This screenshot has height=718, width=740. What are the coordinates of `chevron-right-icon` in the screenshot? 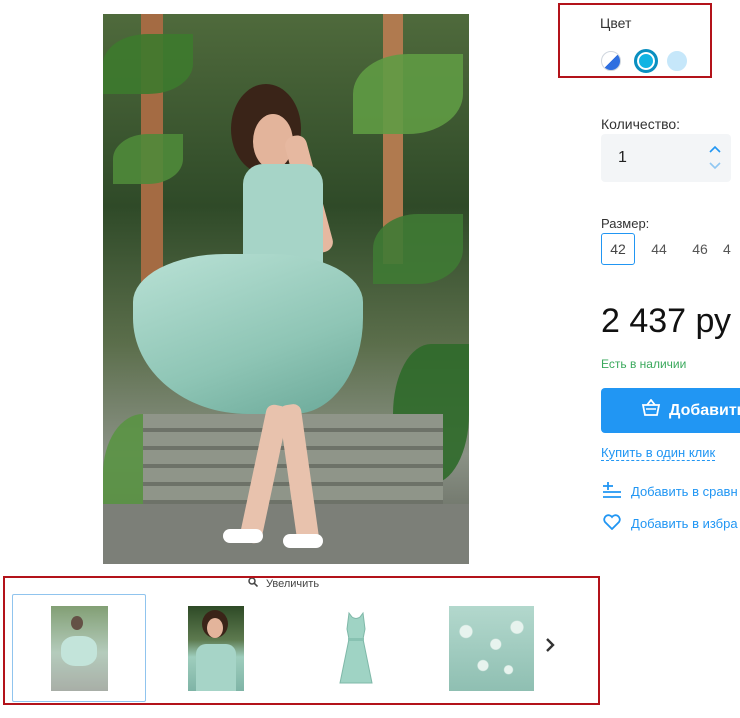 It's located at (550, 647).